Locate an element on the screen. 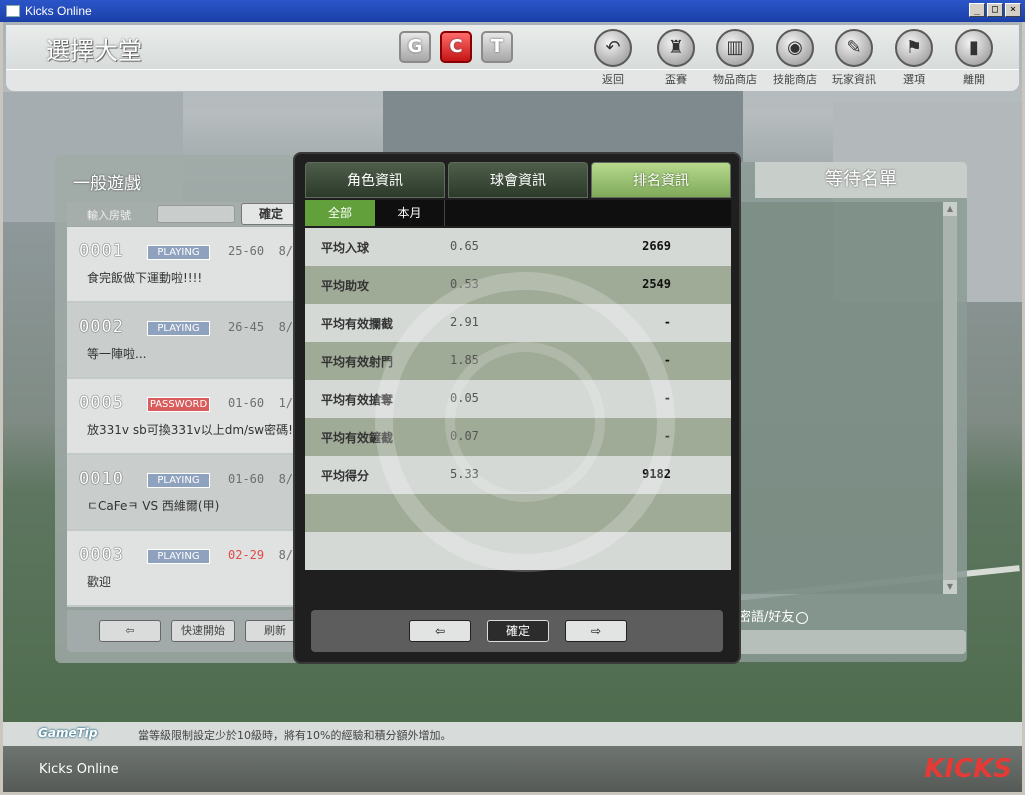 Image resolution: width=1025 pixels, height=795 pixels. mode-t-button: T is located at coordinates (497, 47).